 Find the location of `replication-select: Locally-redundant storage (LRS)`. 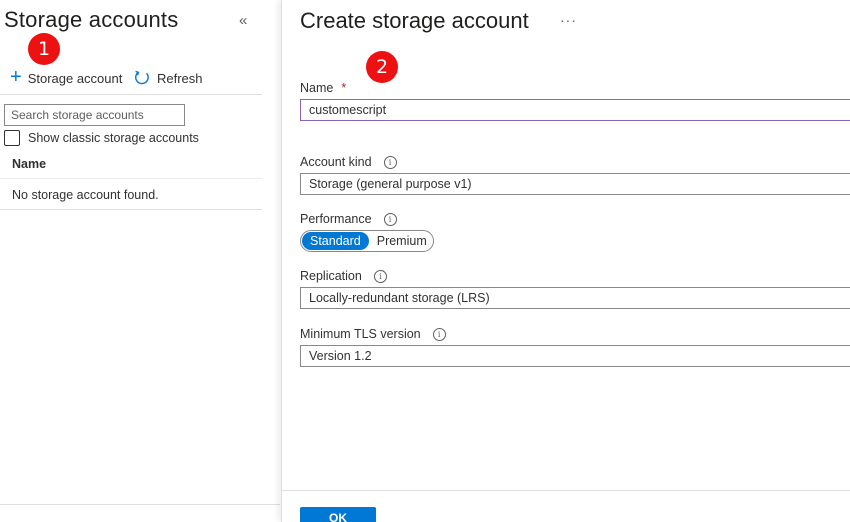

replication-select: Locally-redundant storage (LRS) is located at coordinates (575, 298).